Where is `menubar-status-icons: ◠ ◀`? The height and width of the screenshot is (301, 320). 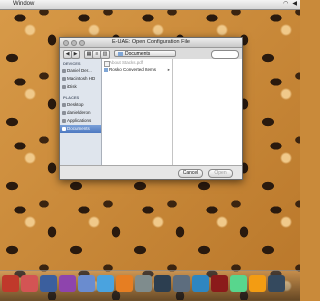 menubar-status-icons: ◠ ◀ is located at coordinates (290, 4).